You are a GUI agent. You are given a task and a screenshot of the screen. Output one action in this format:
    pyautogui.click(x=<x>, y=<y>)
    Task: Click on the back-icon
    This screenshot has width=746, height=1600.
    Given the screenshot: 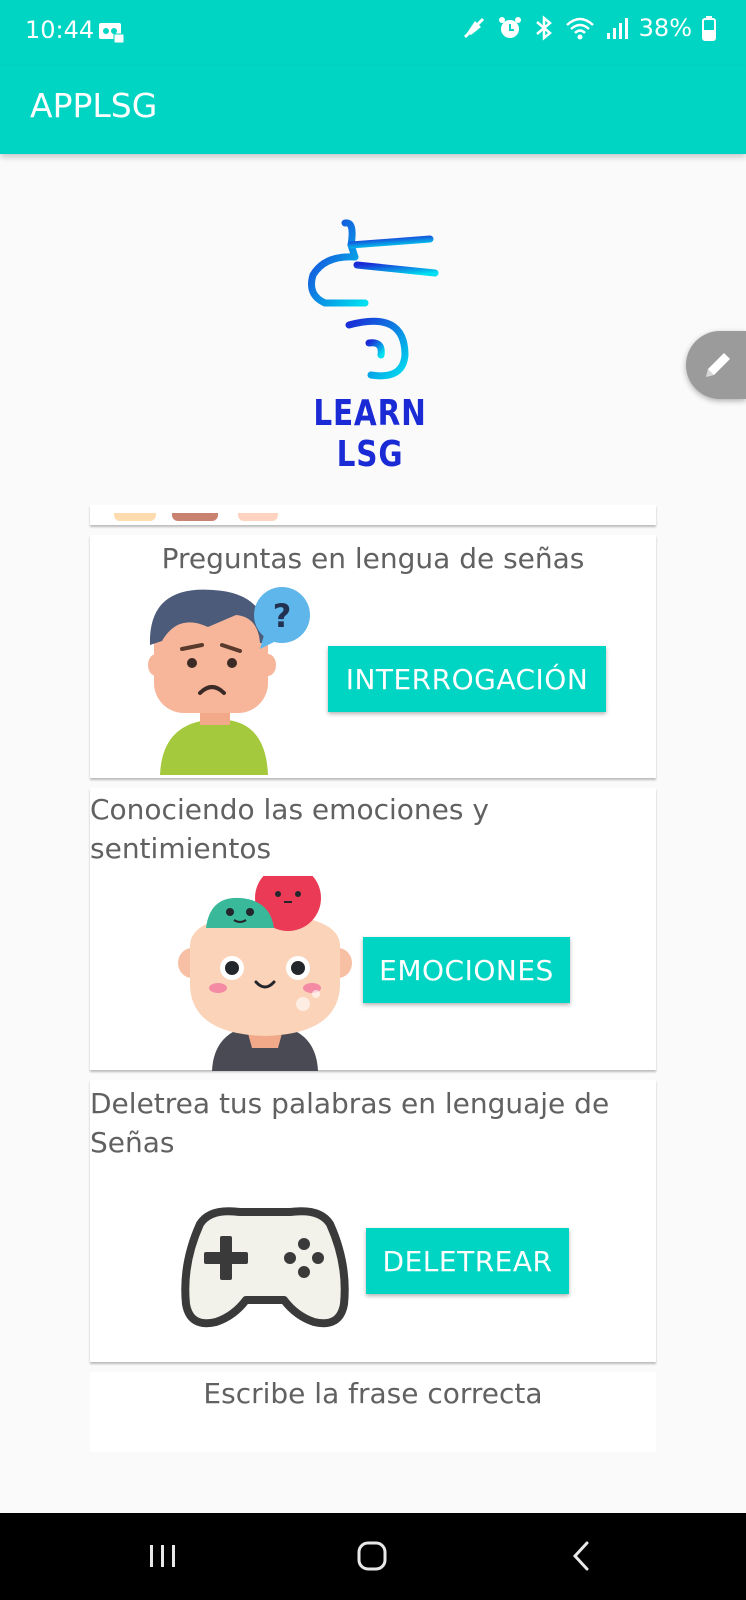 What is the action you would take?
    pyautogui.click(x=582, y=1556)
    